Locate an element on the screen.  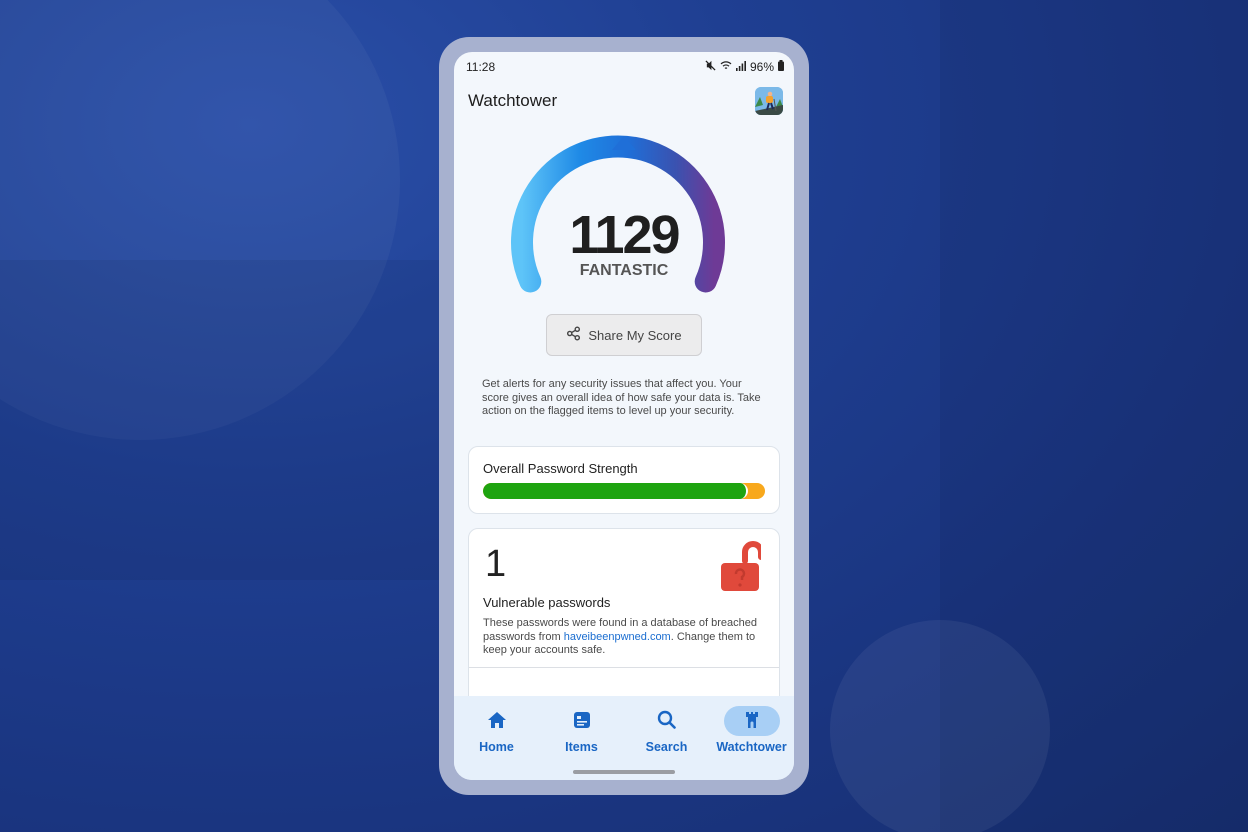
nav-item-watchtower: Watchtower is located at coordinates (751, 743).